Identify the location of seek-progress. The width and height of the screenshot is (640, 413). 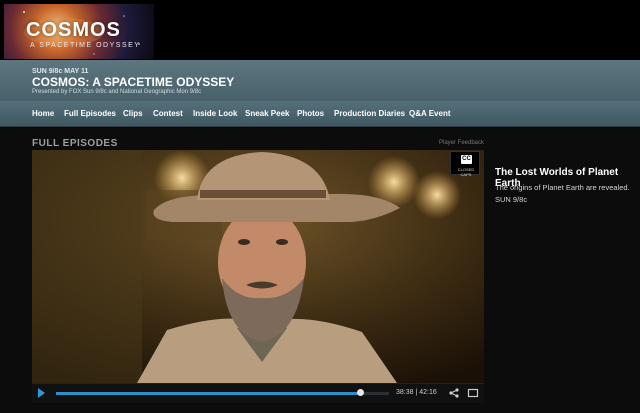
(208, 393).